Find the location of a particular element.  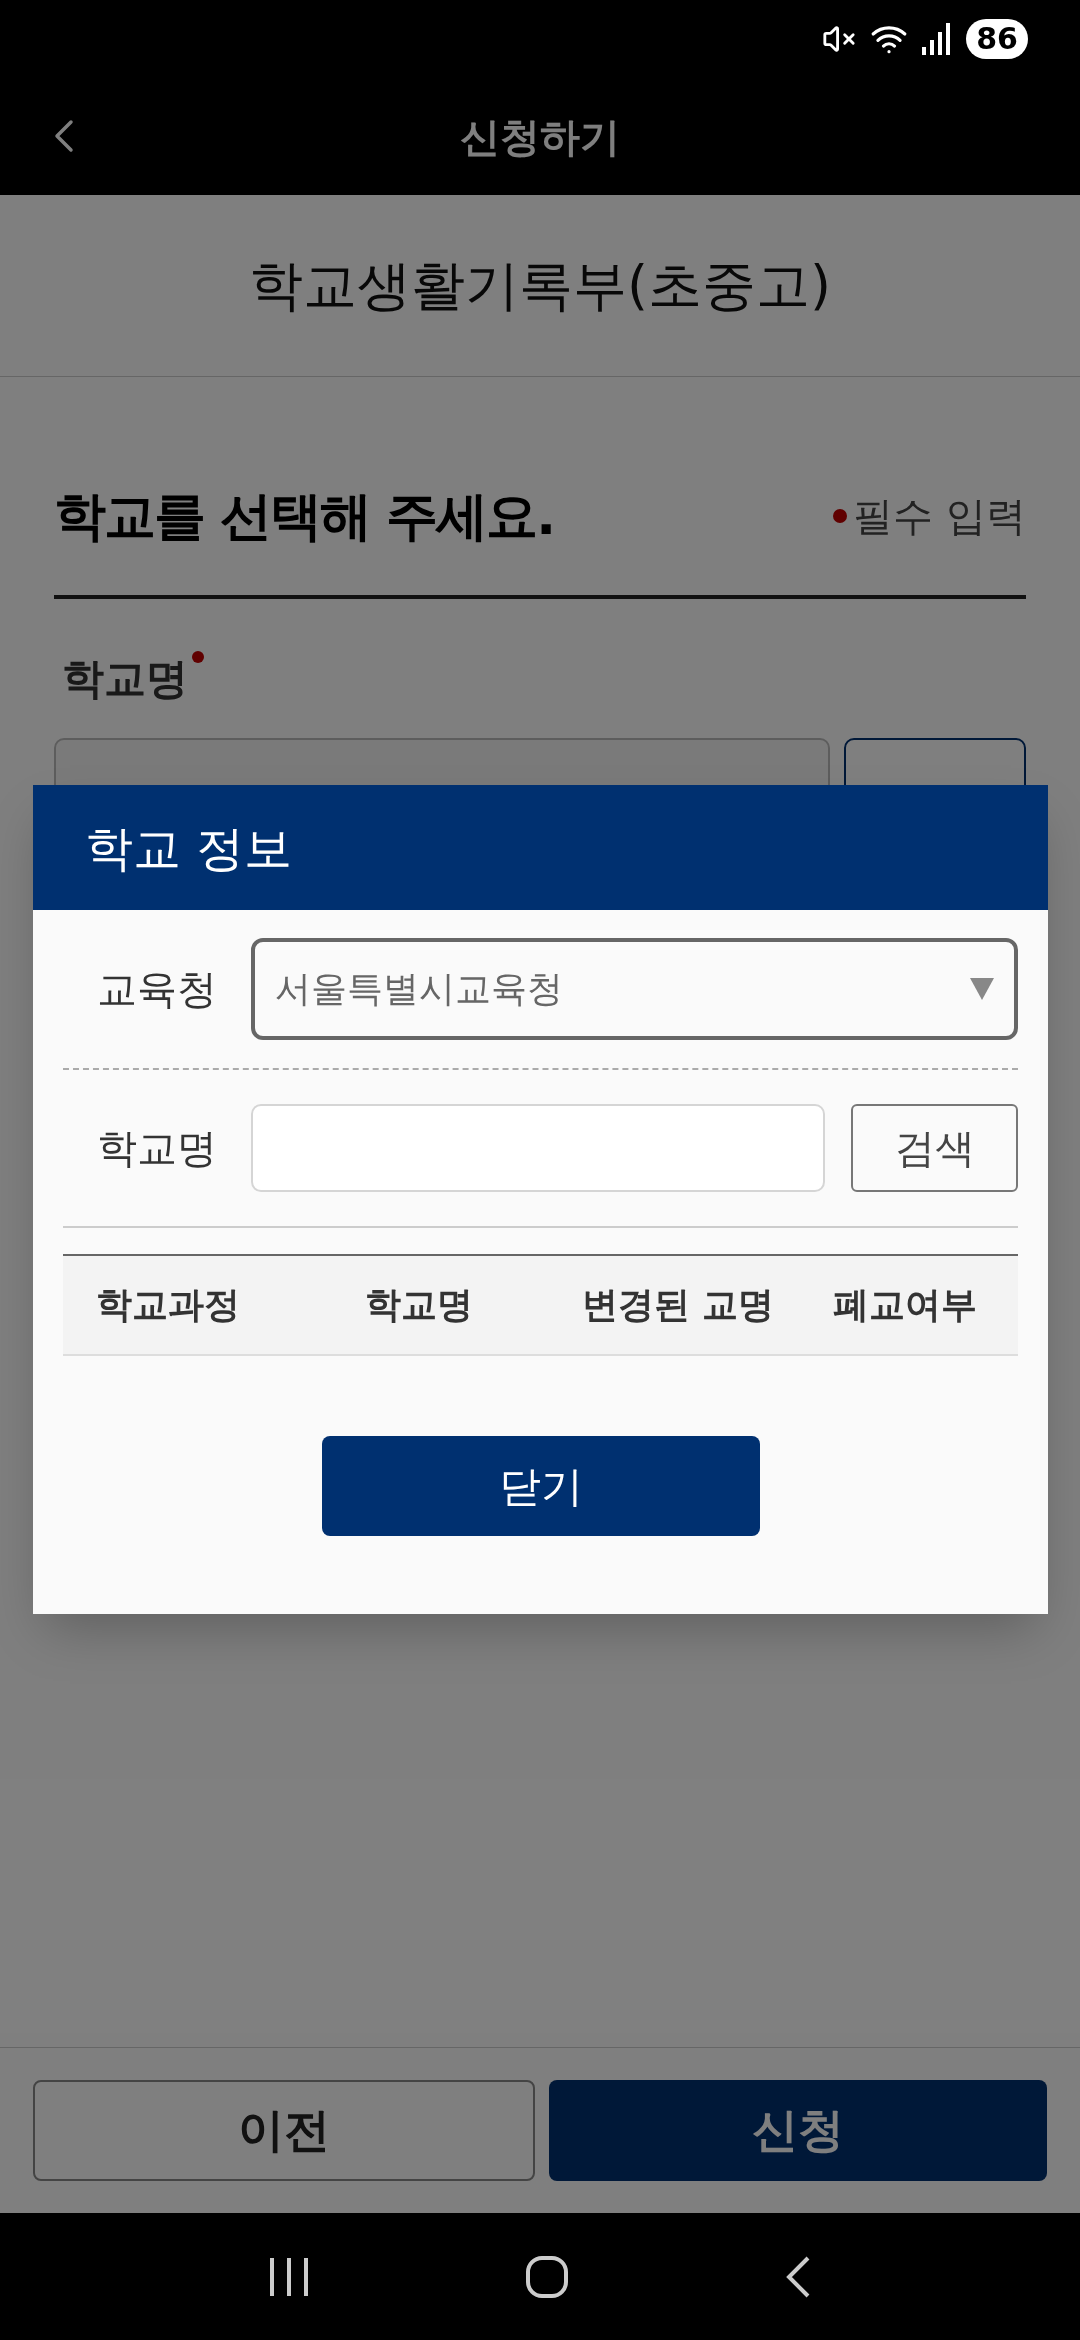

section-heading: 학교를 선택해 주세요. is located at coordinates (304, 516).